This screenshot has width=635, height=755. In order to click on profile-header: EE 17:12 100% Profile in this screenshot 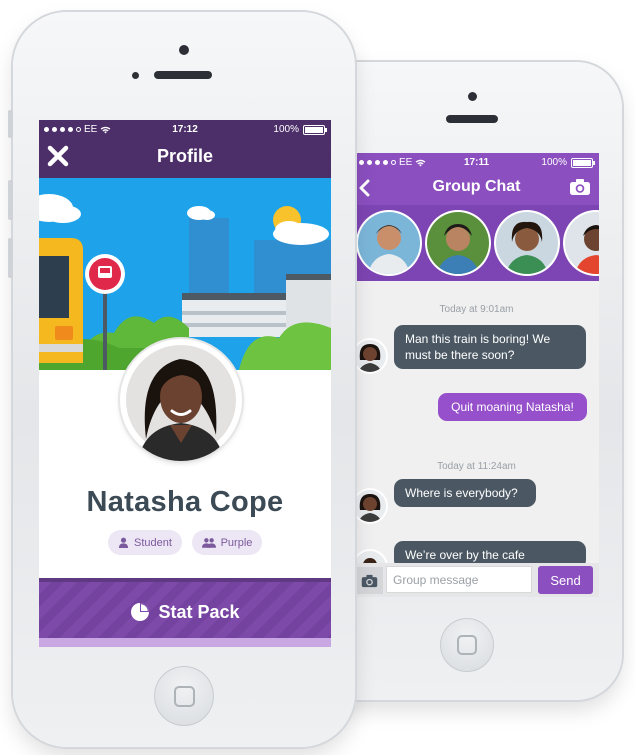, I will do `click(185, 149)`.